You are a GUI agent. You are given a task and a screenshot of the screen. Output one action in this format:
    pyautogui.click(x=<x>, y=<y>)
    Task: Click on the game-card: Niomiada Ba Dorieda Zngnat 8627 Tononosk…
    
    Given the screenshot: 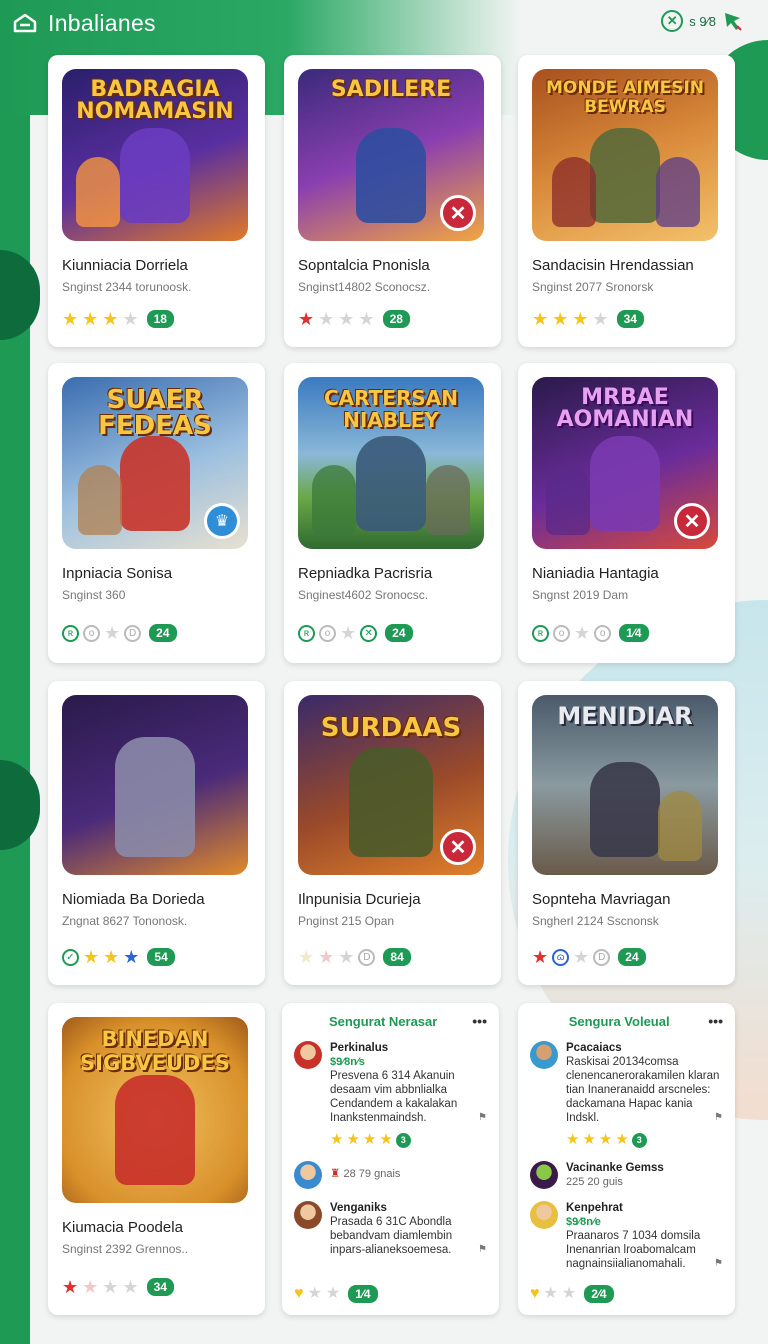 What is the action you would take?
    pyautogui.click(x=156, y=833)
    